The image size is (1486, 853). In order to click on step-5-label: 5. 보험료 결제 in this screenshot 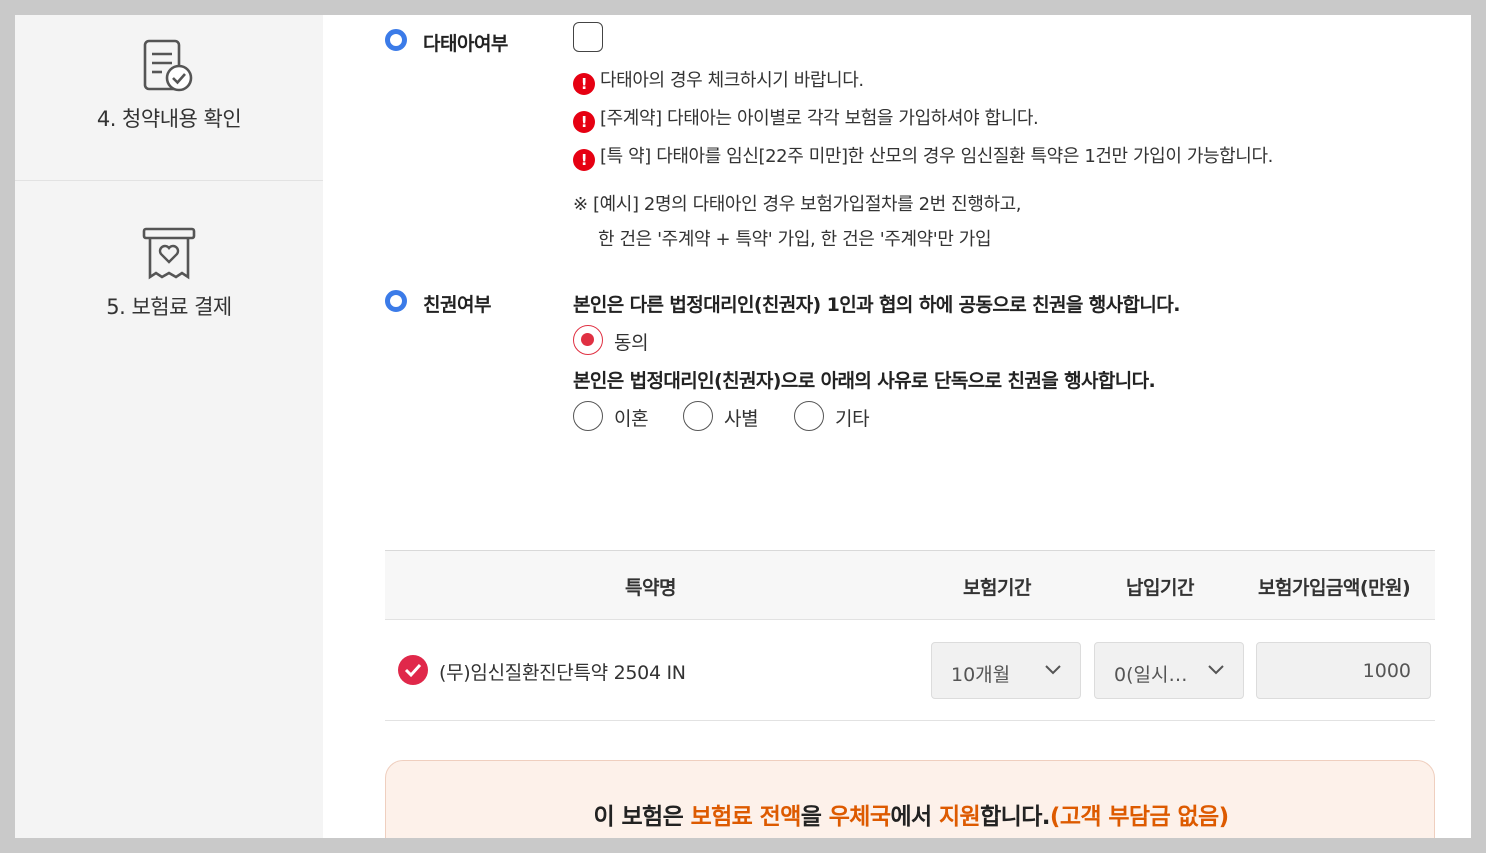, I will do `click(169, 307)`.